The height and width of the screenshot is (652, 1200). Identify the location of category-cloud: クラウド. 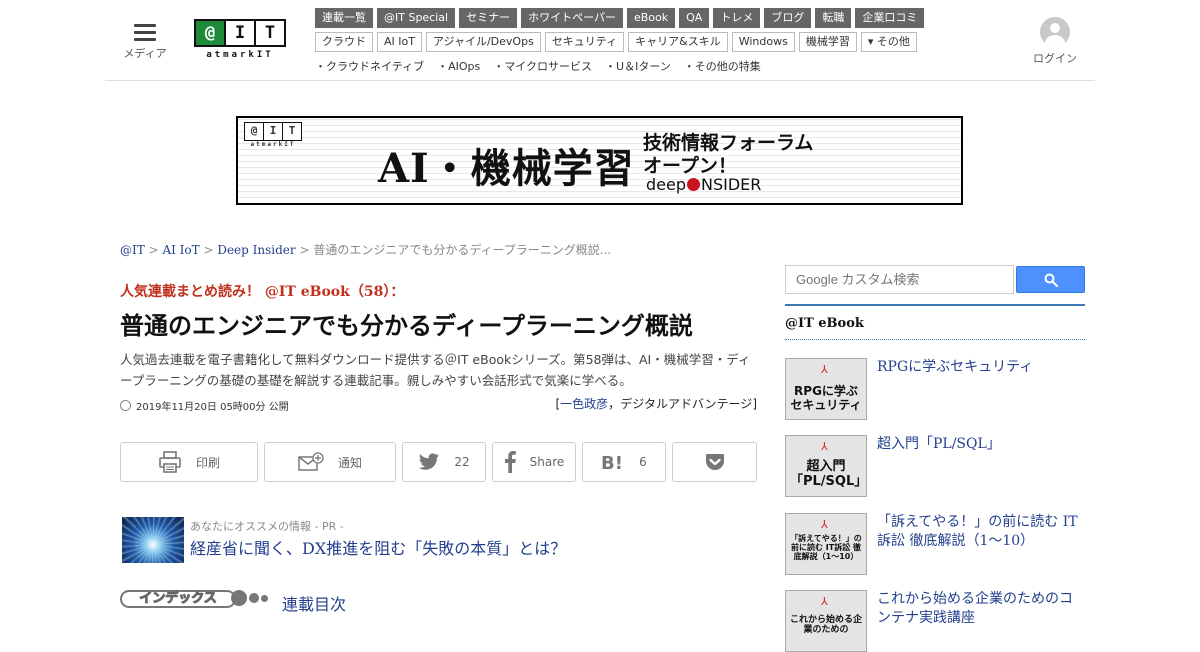
(344, 42).